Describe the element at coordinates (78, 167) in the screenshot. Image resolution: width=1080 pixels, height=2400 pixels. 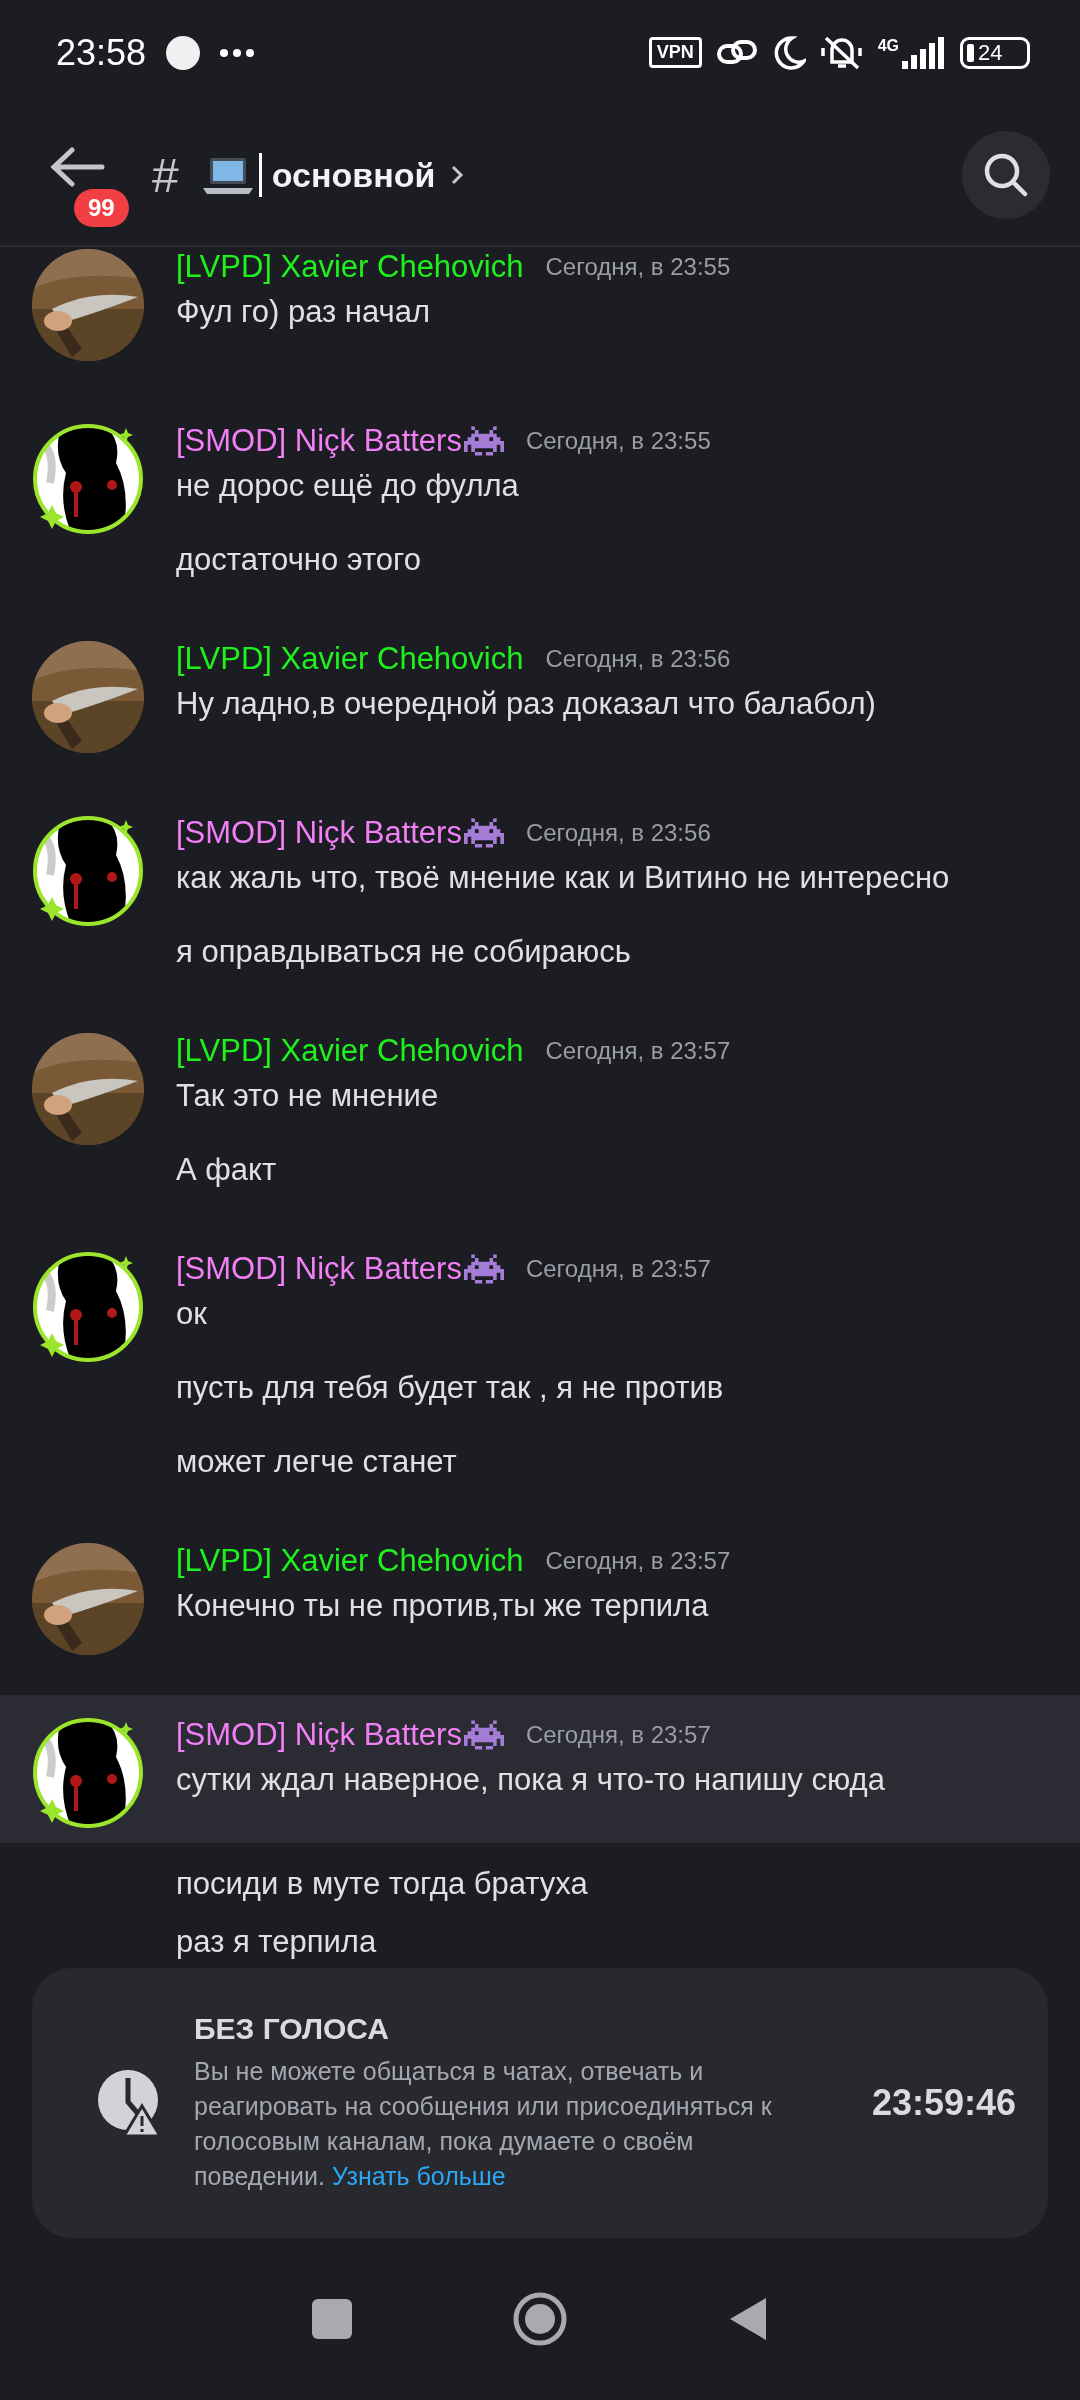
I see `back-arrow-icon` at that location.